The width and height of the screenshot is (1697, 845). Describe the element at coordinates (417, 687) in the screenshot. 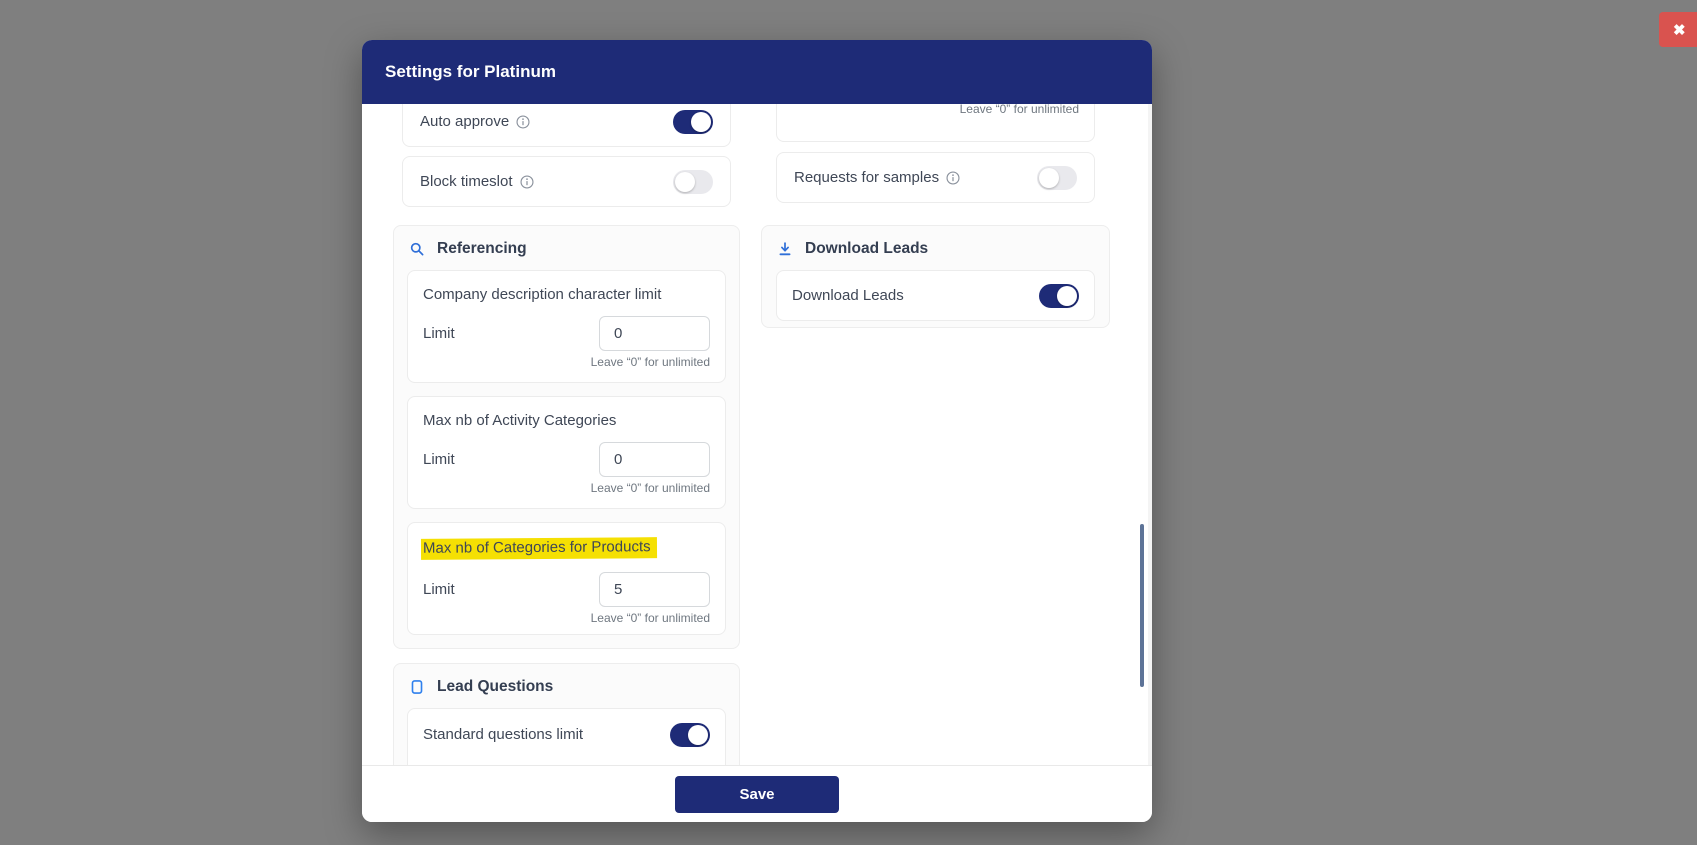

I see `mobile-icon` at that location.